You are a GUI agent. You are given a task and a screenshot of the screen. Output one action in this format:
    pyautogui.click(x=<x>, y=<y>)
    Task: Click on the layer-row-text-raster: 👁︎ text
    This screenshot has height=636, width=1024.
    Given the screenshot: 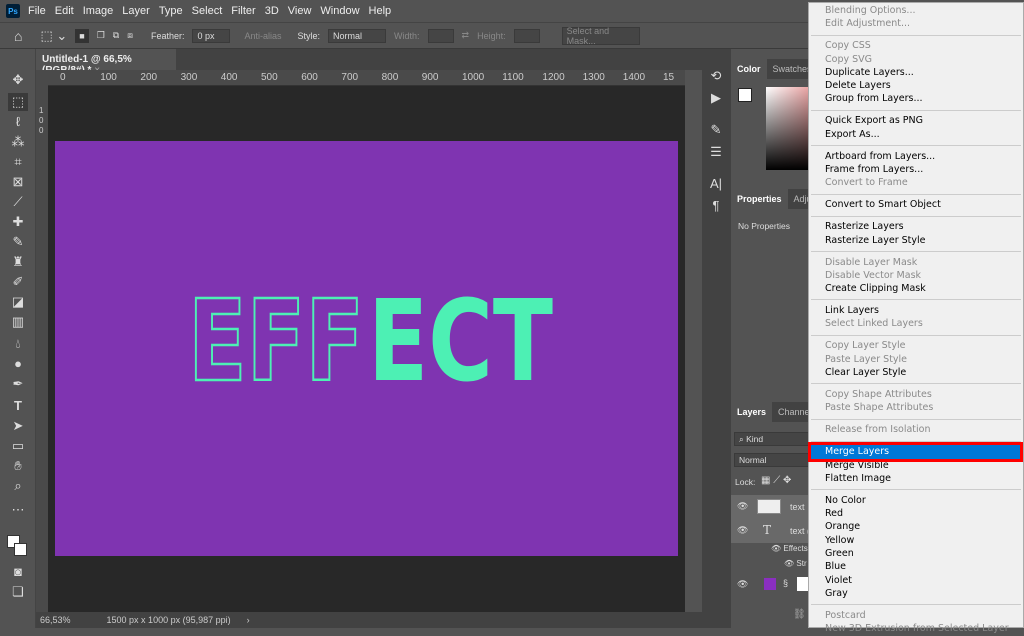 What is the action you would take?
    pyautogui.click(x=771, y=507)
    